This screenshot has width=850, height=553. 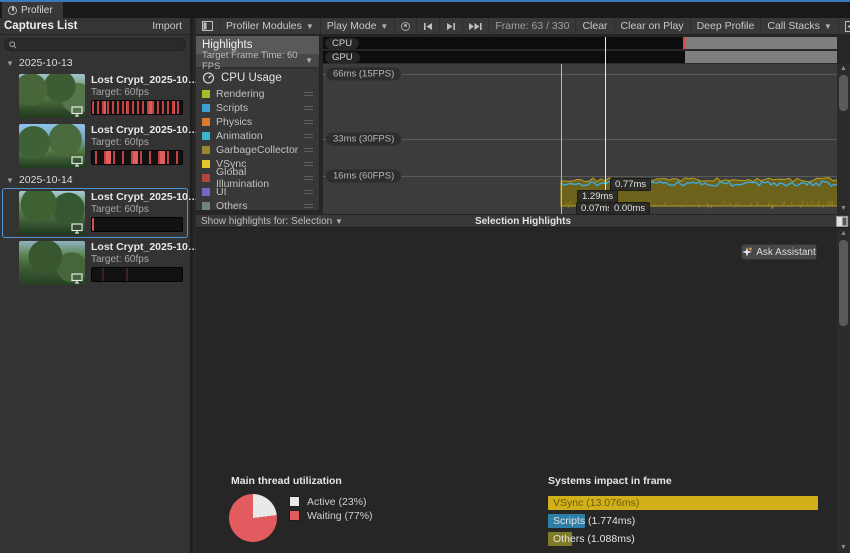 I want to click on current-frame-line, so click(x=605, y=125).